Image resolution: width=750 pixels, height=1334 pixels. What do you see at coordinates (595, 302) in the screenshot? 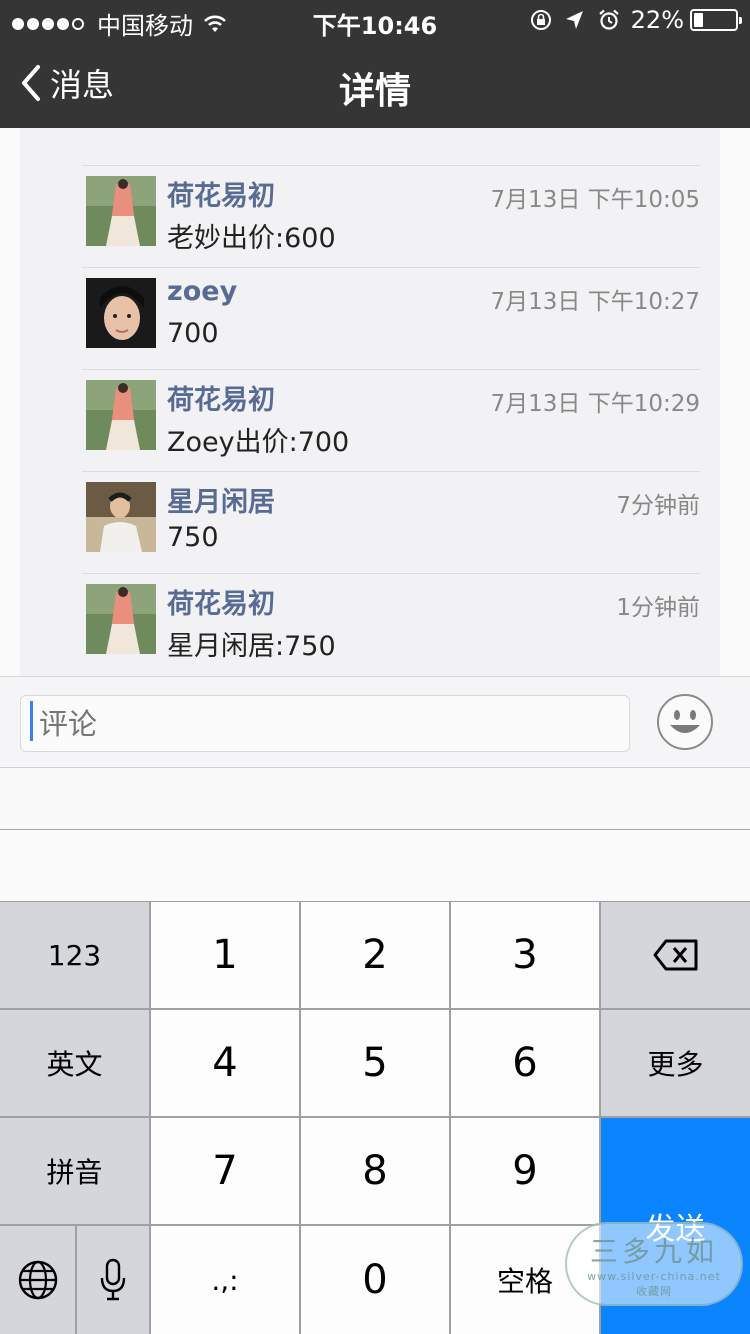
I see `comment-time: 7月13日 下午10:27` at bounding box center [595, 302].